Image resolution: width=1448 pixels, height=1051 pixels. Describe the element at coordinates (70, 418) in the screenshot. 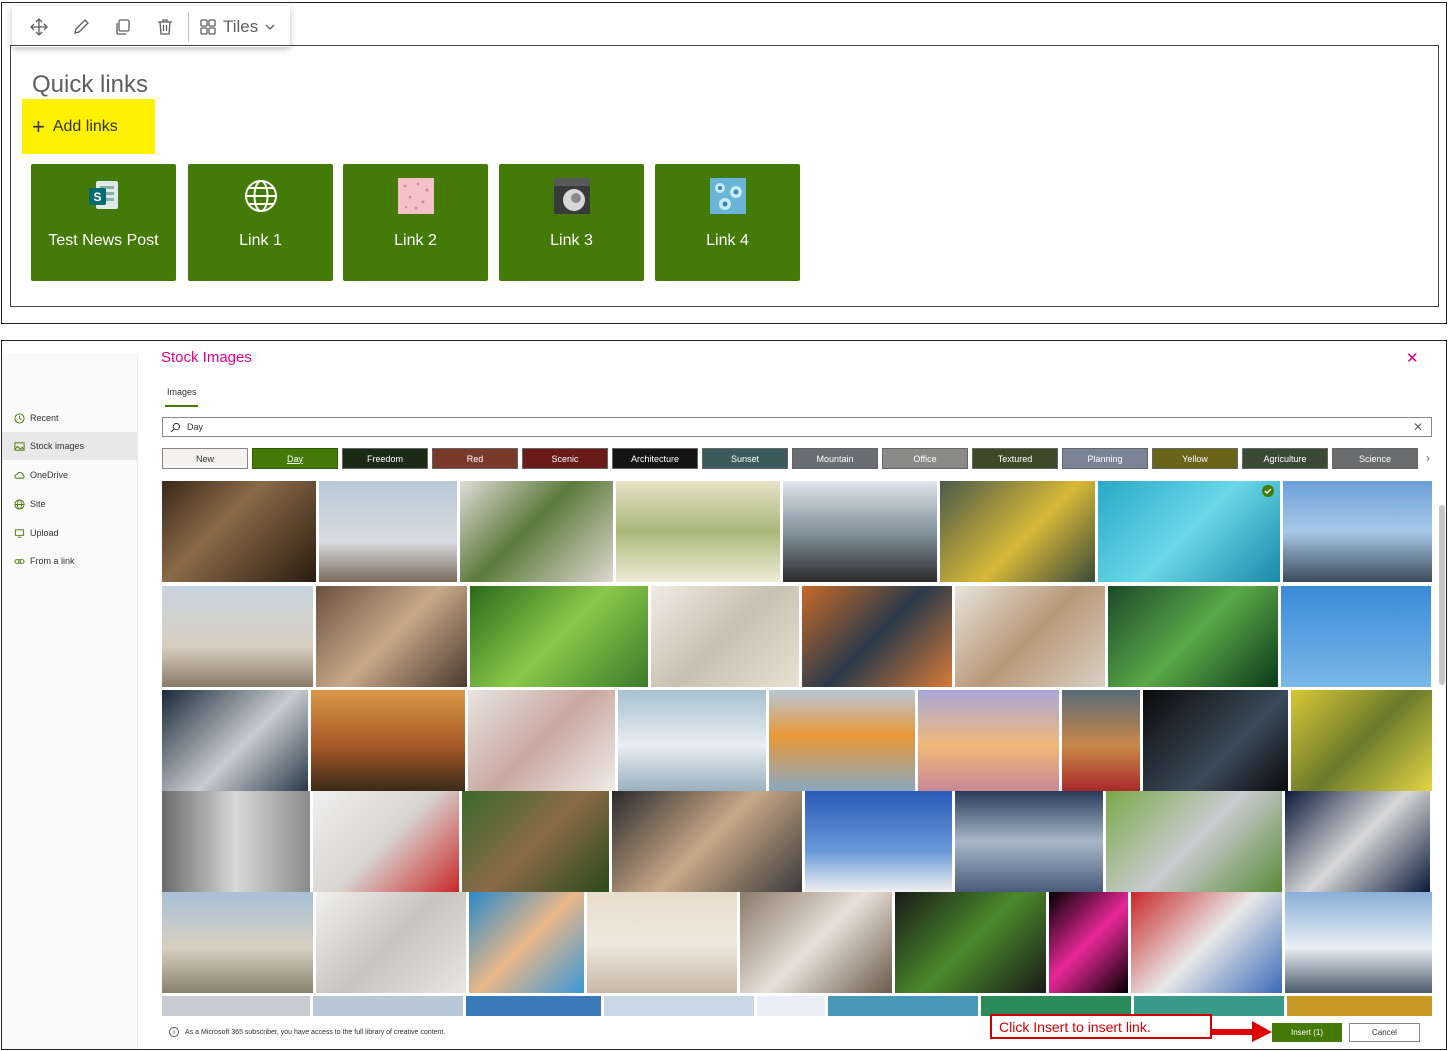

I see `nav-item-recent: Recent` at that location.